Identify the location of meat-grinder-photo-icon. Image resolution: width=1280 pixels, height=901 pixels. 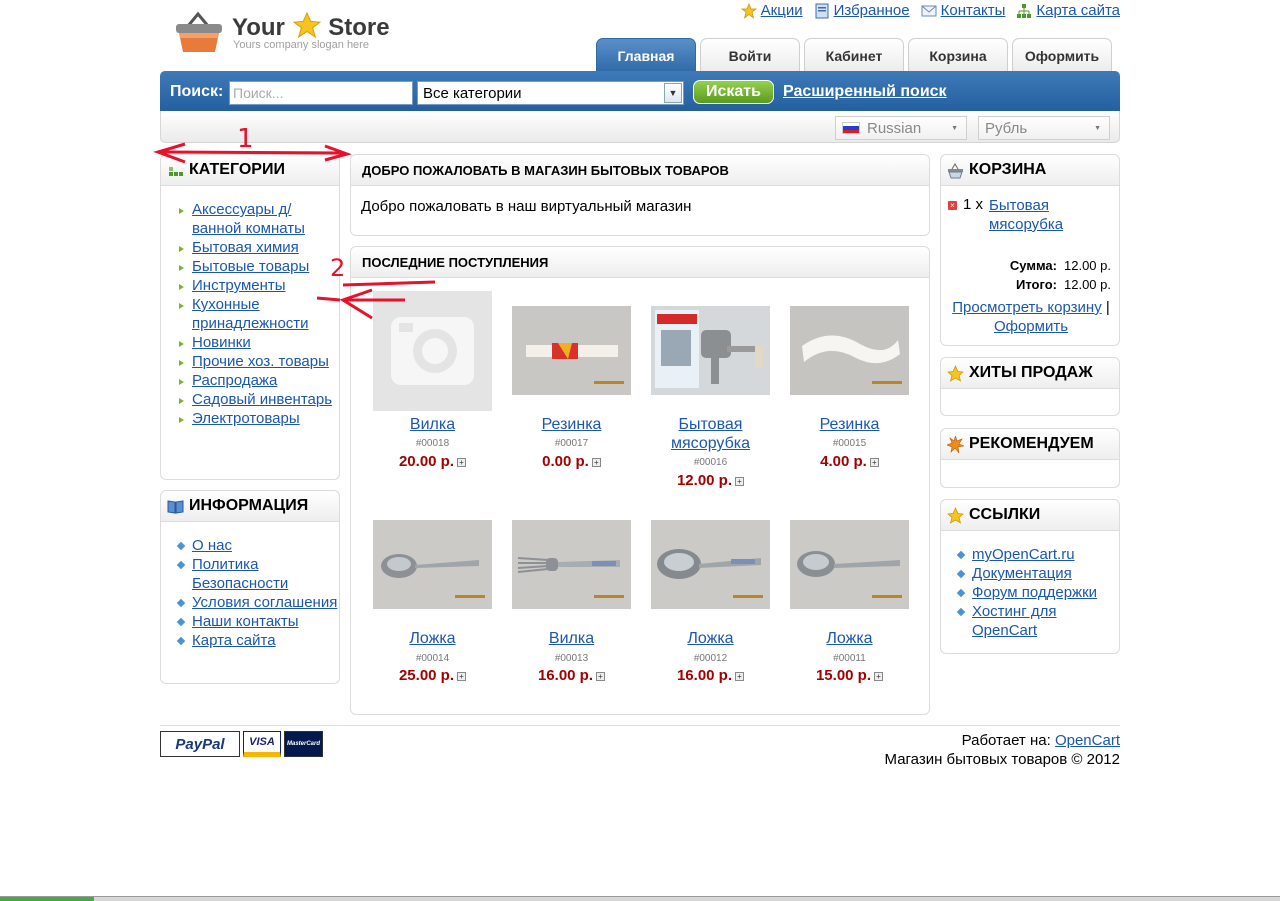
(710, 350).